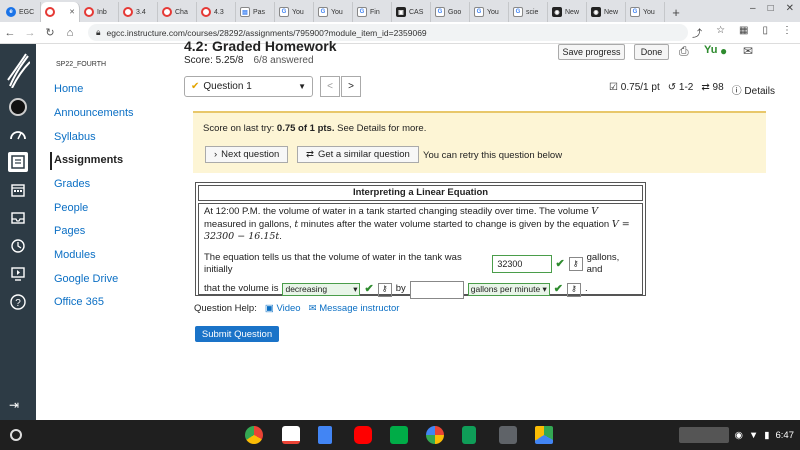 This screenshot has width=800, height=450. I want to click on reload-icon: ↻, so click(50, 32).